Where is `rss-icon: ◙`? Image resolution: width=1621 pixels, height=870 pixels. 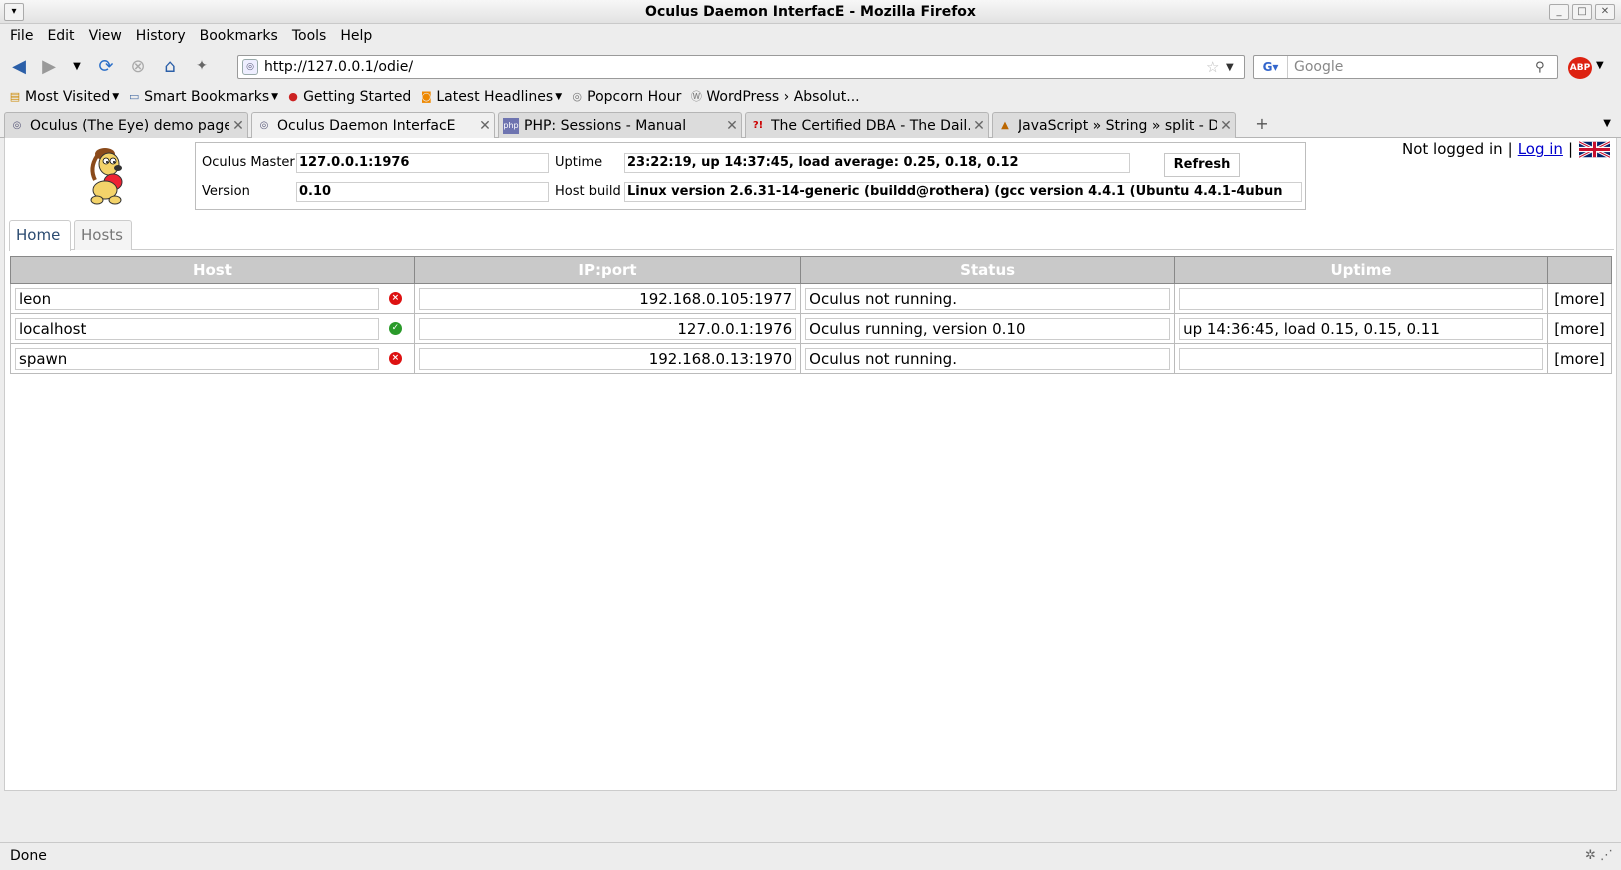 rss-icon: ◙ is located at coordinates (426, 96).